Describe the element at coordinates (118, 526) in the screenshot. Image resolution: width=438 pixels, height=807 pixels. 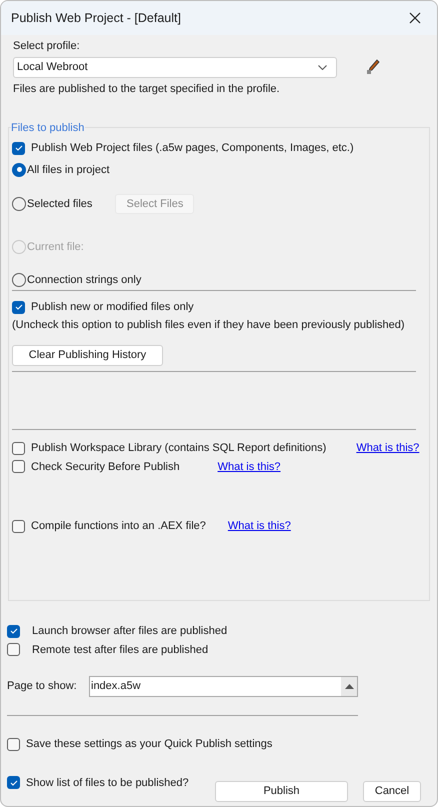
I see `checkbox-label: Compile functions into an .AEX file?` at that location.